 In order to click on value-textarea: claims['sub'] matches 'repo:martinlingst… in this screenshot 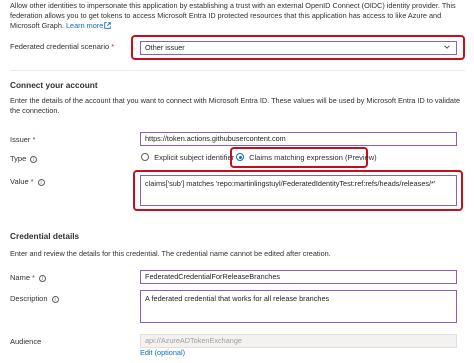, I will do `click(298, 190)`.